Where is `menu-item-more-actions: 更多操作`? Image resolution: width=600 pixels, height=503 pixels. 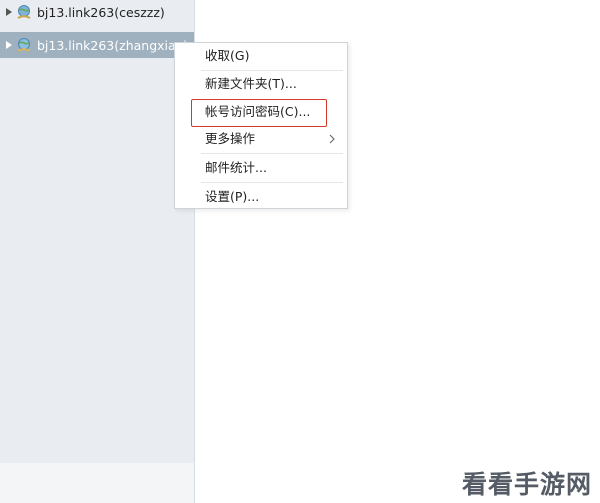
menu-item-more-actions: 更多操作 is located at coordinates (261, 139).